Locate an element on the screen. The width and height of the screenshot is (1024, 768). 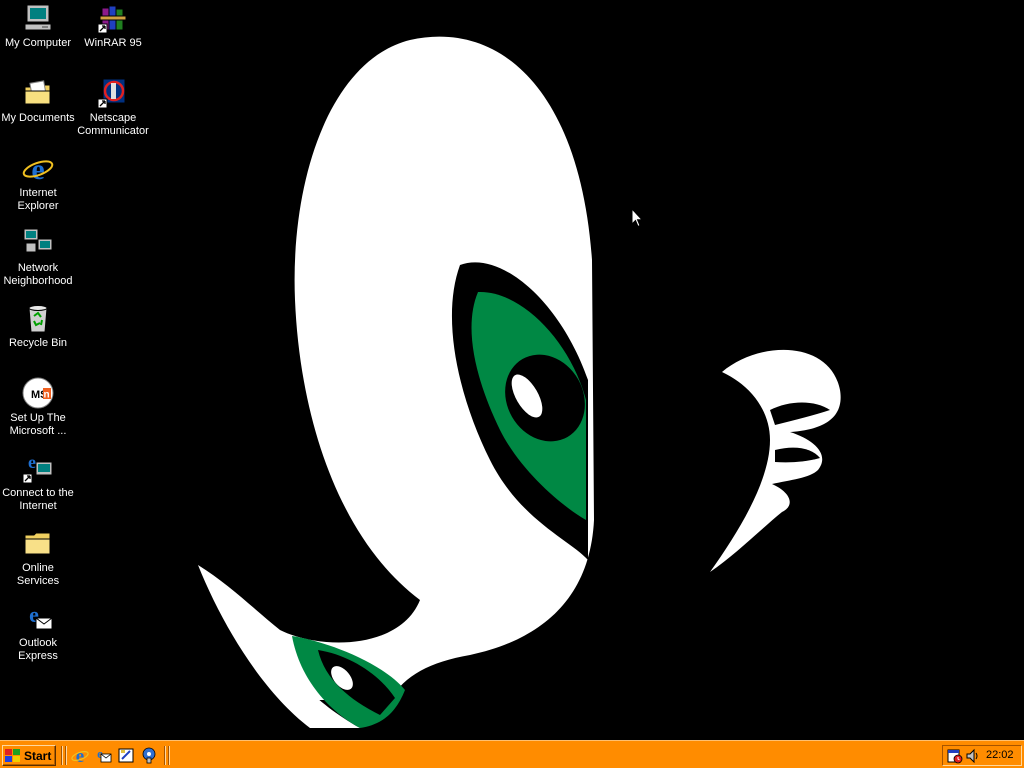
desktop-icon-label: My Documents is located at coordinates (38, 118).